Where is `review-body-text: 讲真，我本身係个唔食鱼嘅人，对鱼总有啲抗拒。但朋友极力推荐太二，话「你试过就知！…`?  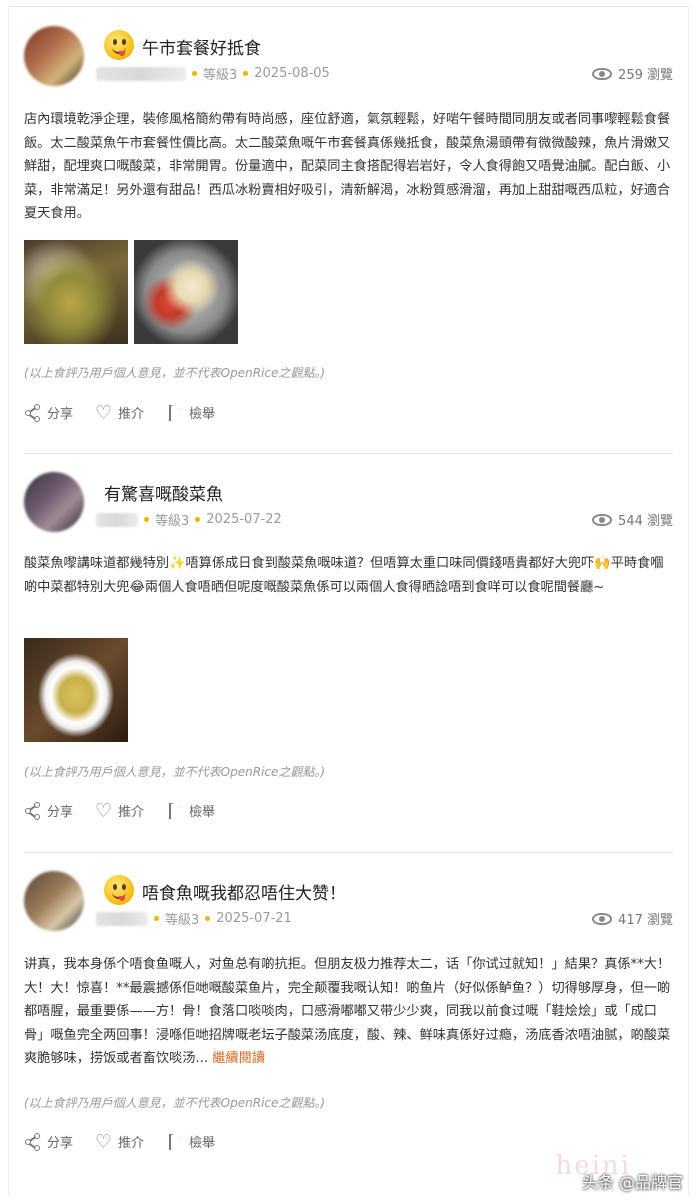
review-body-text: 讲真，我本身係个唔食鱼嘅人，对鱼总有啲抗拒。但朋友极力推荐太二，话「你试过就知！… is located at coordinates (347, 1011).